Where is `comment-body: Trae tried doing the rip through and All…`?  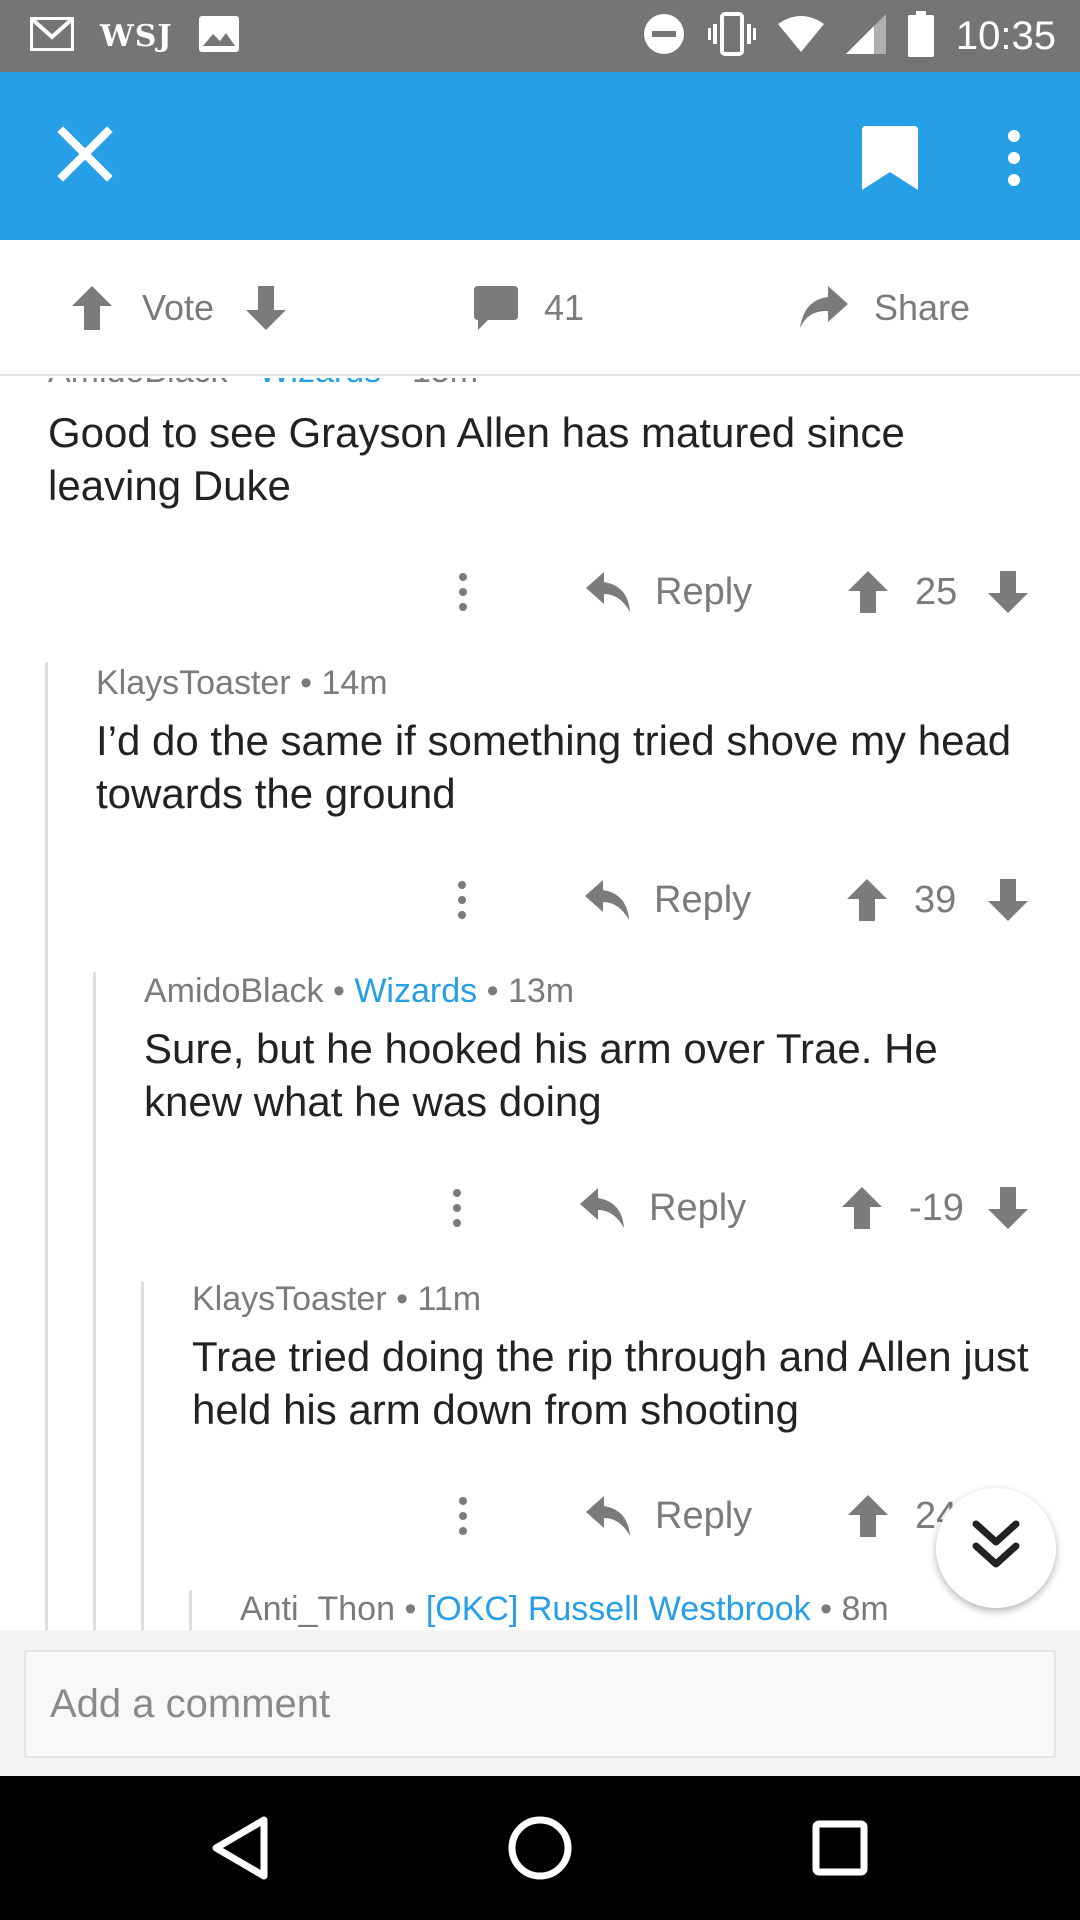 comment-body: Trae tried doing the rip through and All… is located at coordinates (610, 1383).